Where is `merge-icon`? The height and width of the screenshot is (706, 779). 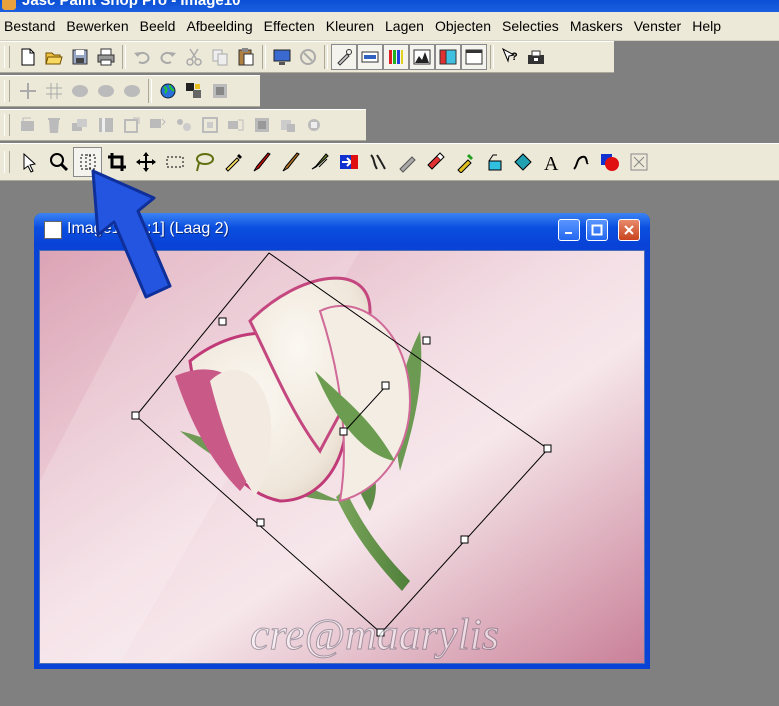
merge-icon is located at coordinates (158, 125).